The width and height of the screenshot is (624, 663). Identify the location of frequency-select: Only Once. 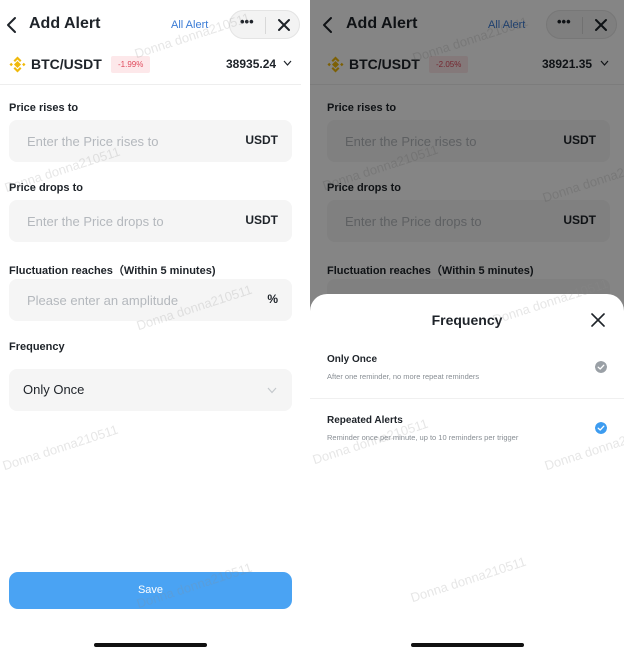
(150, 390).